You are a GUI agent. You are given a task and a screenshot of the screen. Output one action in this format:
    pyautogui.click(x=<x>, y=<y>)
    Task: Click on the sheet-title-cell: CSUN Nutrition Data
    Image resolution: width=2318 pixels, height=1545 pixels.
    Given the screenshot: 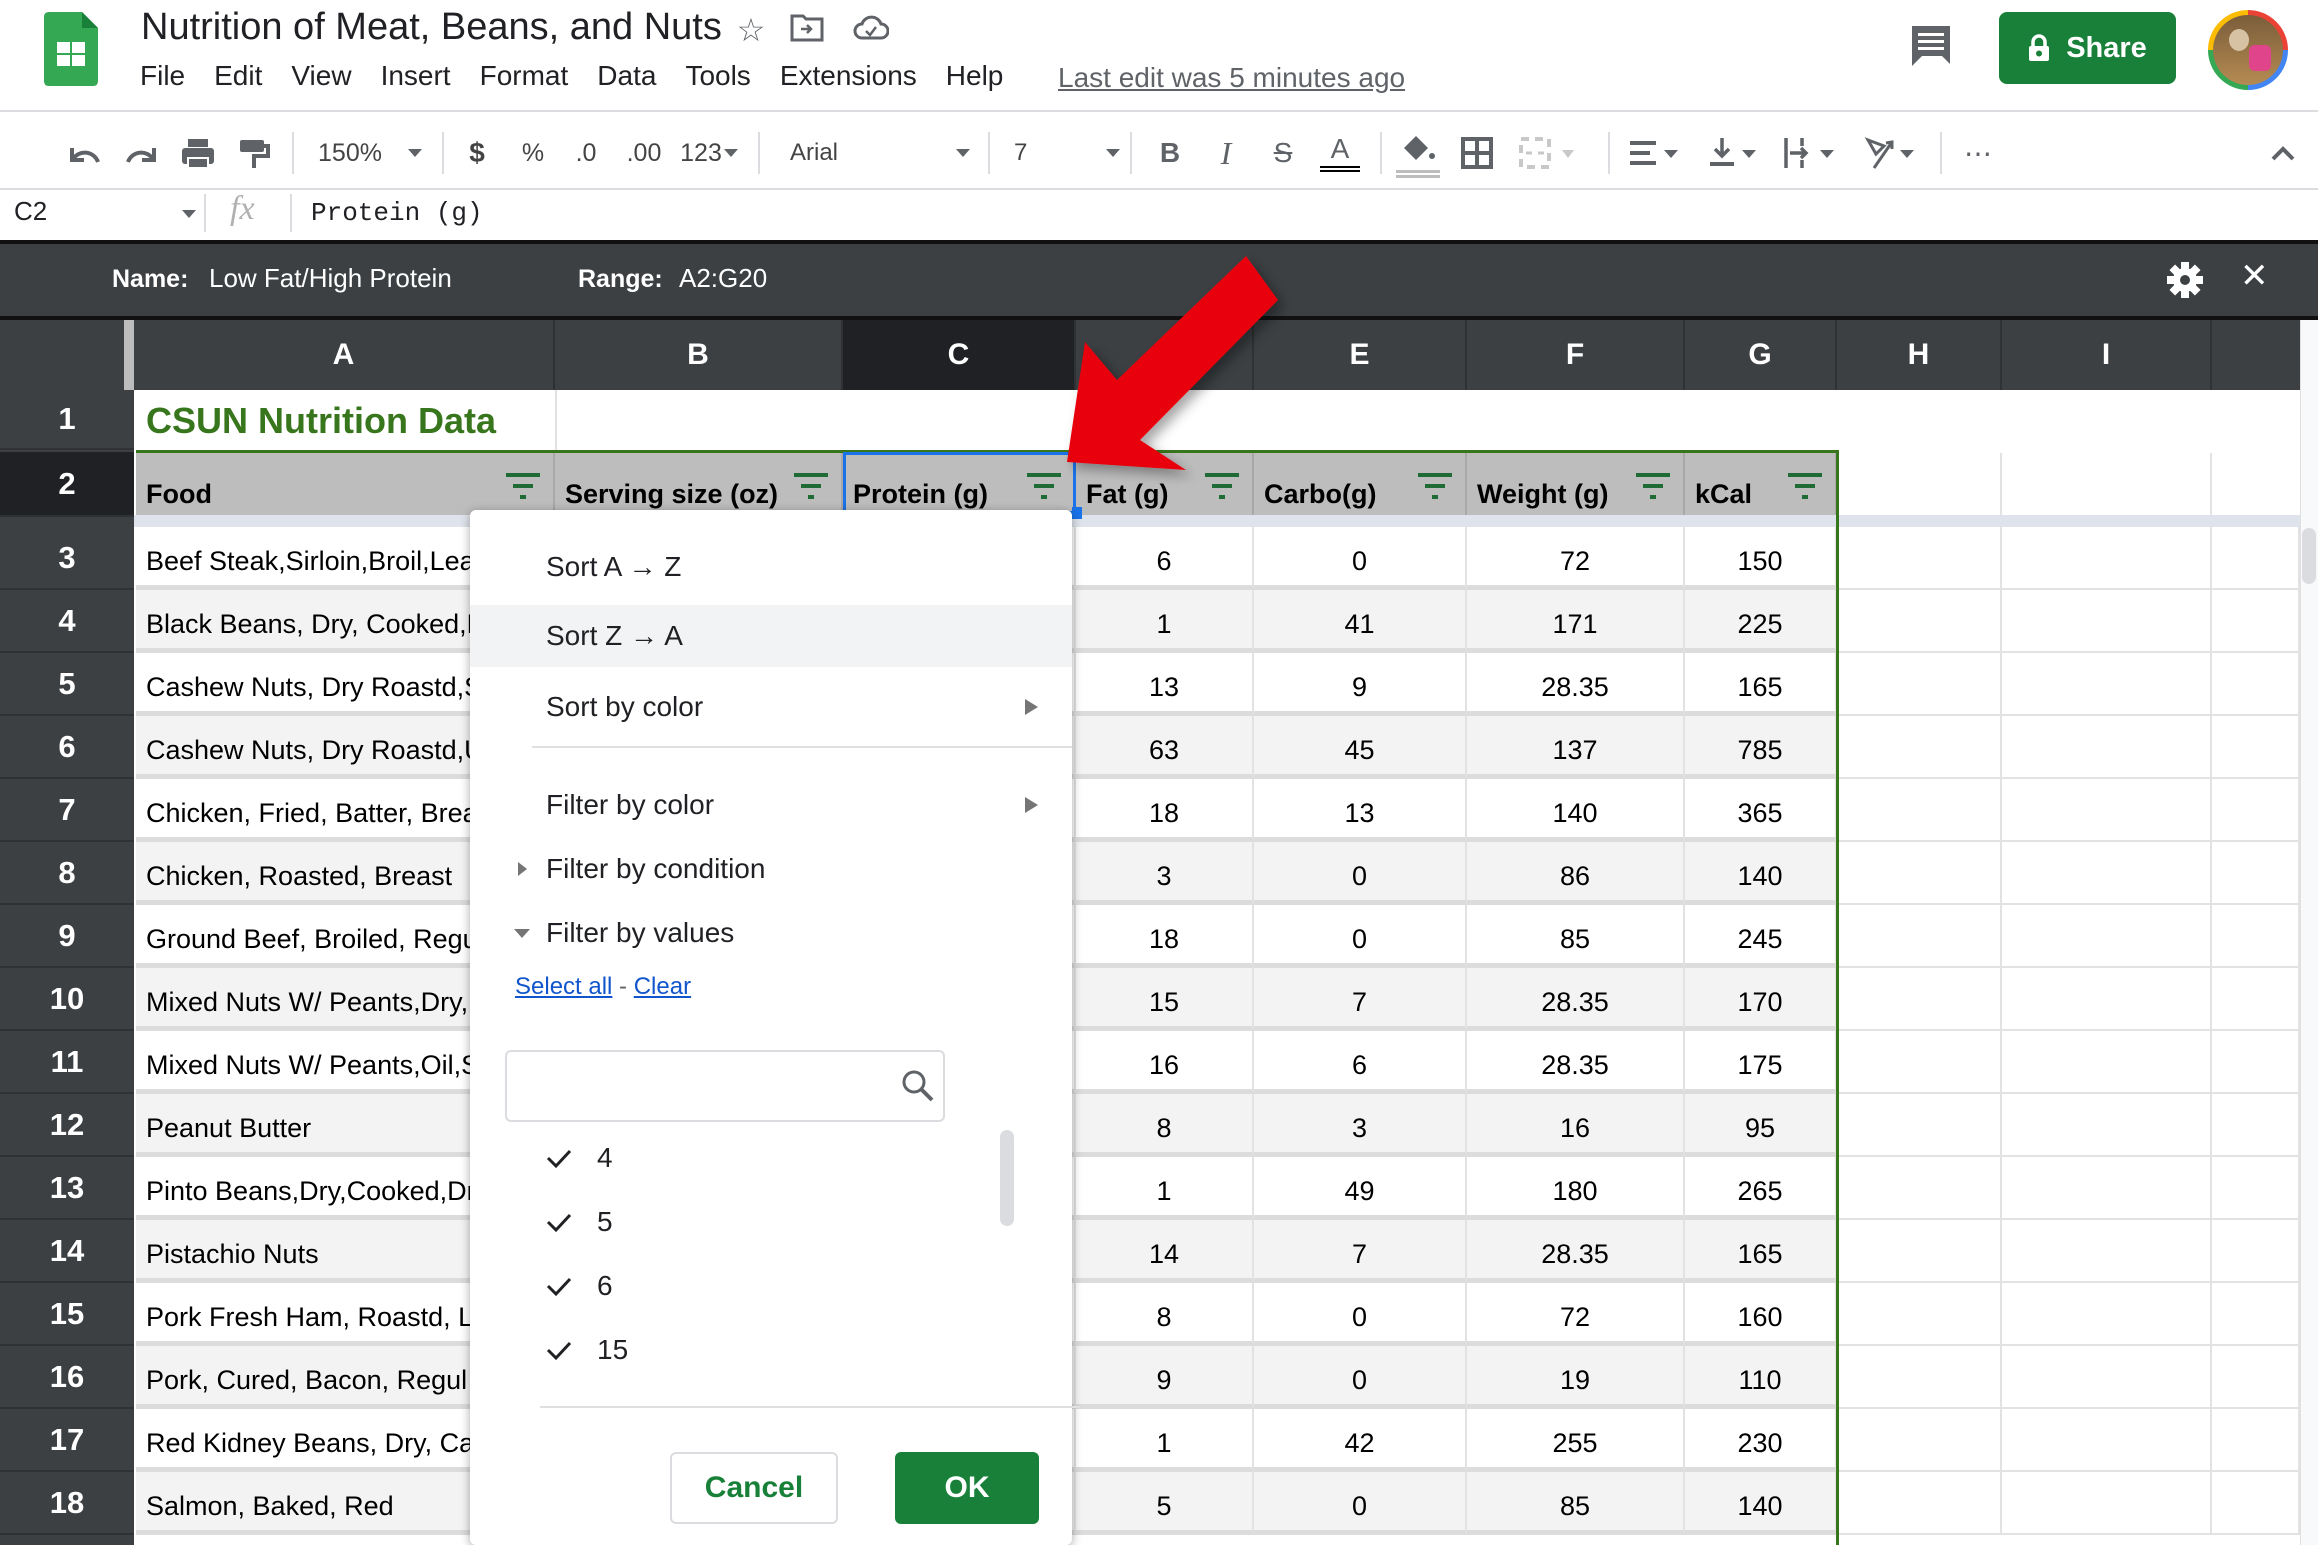 What is the action you would take?
    pyautogui.click(x=346, y=419)
    